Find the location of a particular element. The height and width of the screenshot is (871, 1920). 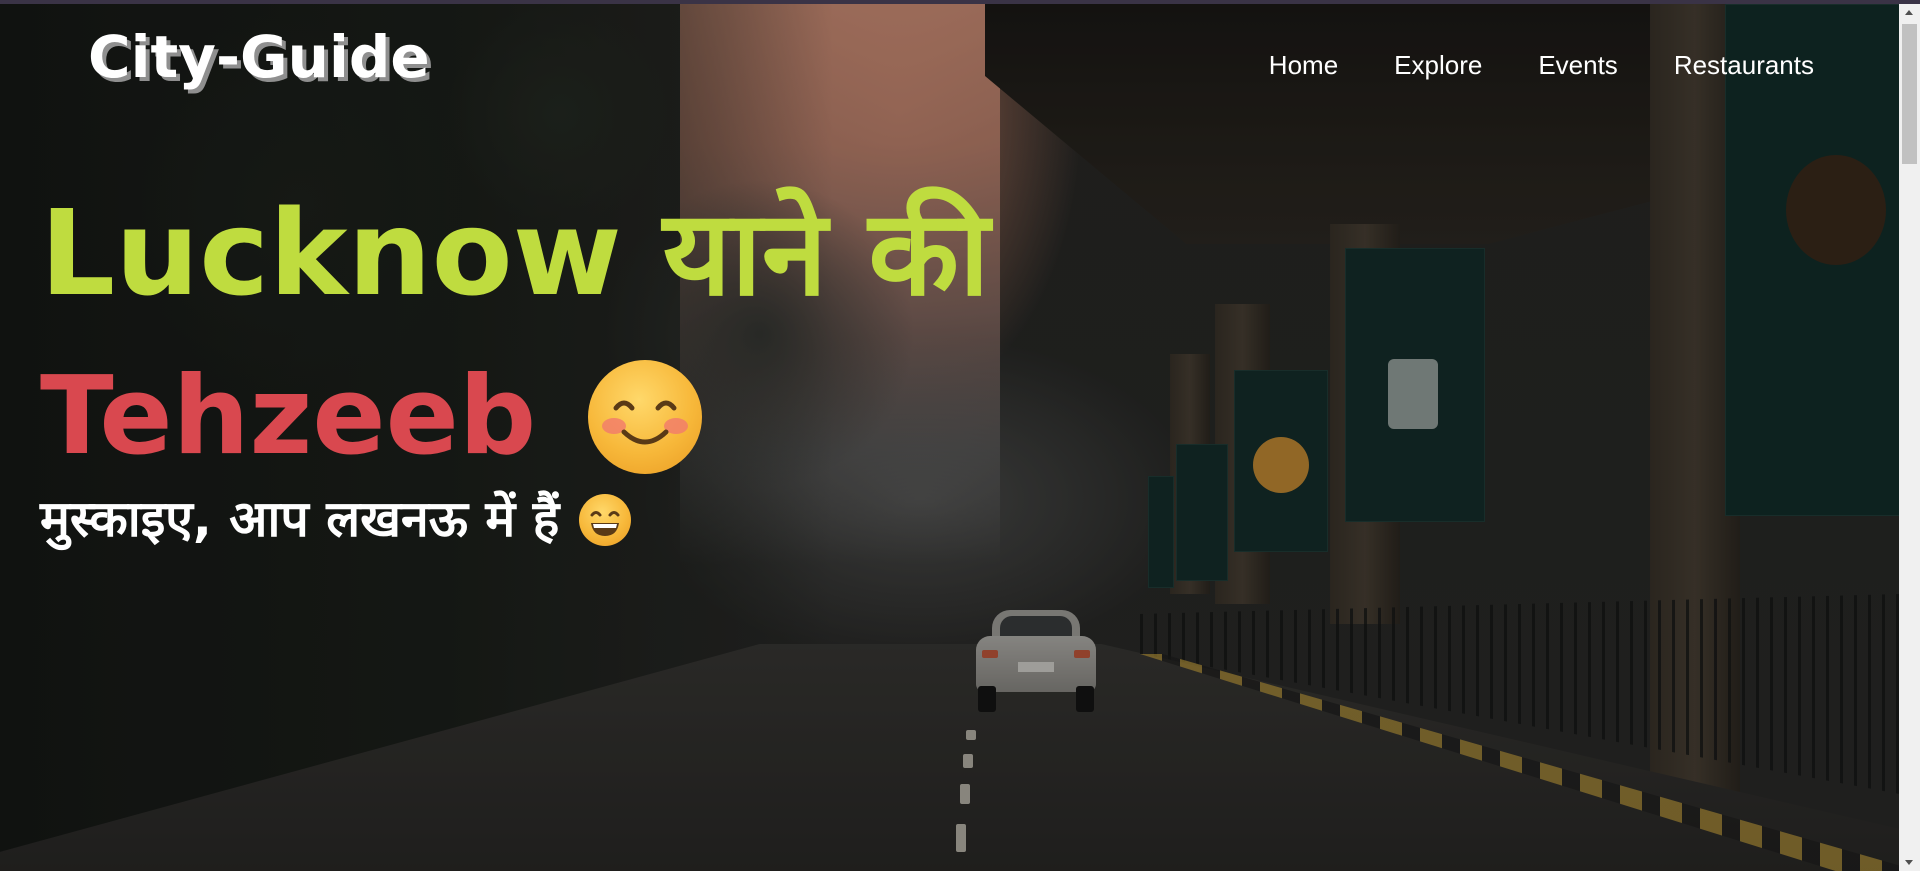

main-nav: Home Explore Events Restaurants is located at coordinates (1541, 65).